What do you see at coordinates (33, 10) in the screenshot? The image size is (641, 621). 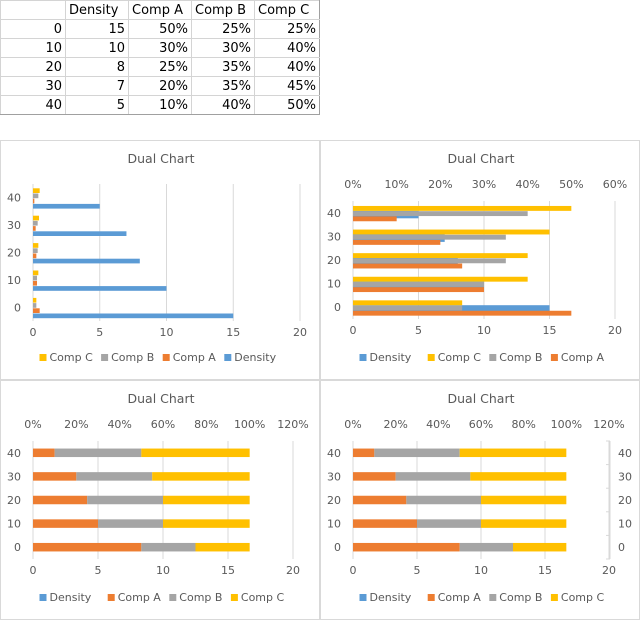 I see `column-header` at bounding box center [33, 10].